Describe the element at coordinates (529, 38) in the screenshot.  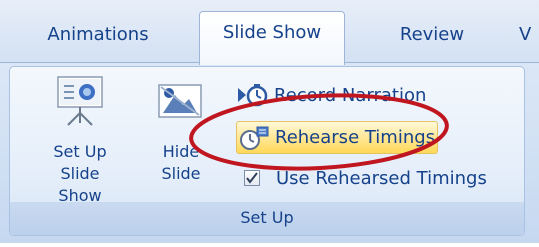
I see `tab-view-partial: V` at that location.